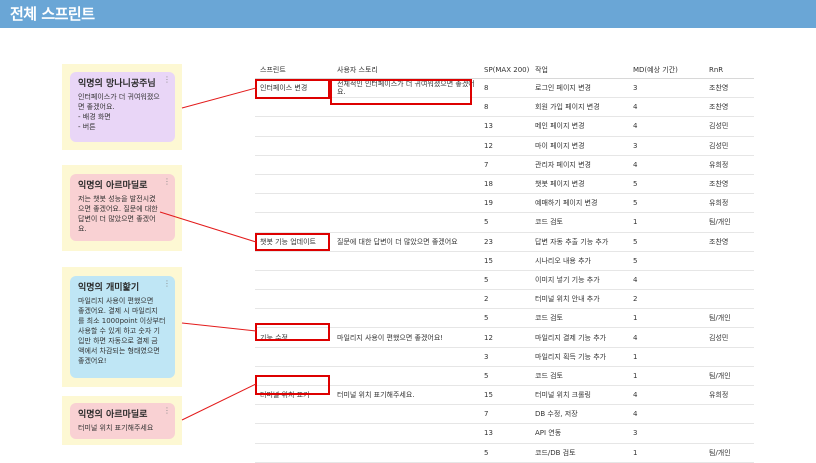 The height and width of the screenshot is (463, 816). I want to click on cell-task: 코드/DB 검토, so click(579, 453).